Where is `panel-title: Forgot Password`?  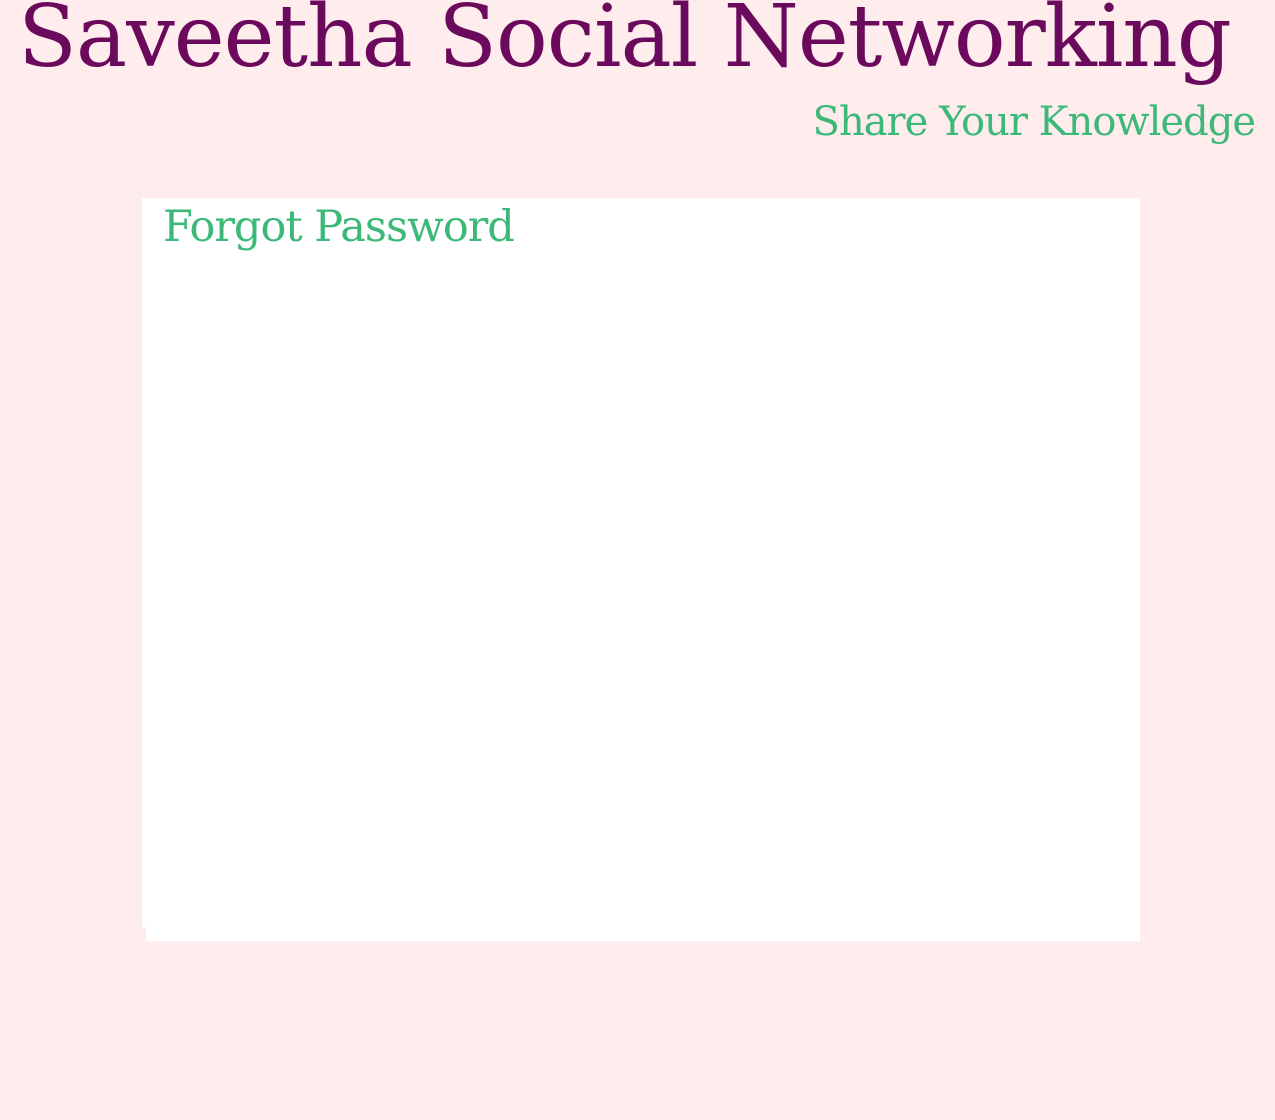
panel-title: Forgot Password is located at coordinates (339, 227).